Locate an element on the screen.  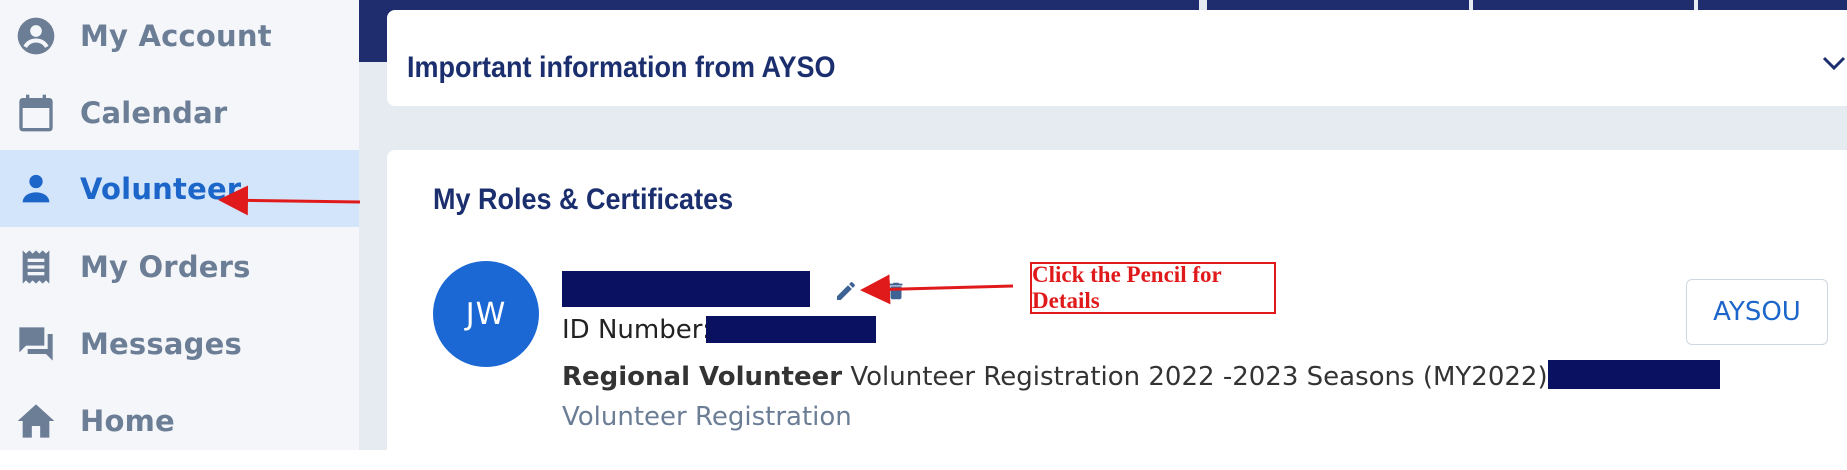
sidebar-item-label: Home is located at coordinates (127, 420).